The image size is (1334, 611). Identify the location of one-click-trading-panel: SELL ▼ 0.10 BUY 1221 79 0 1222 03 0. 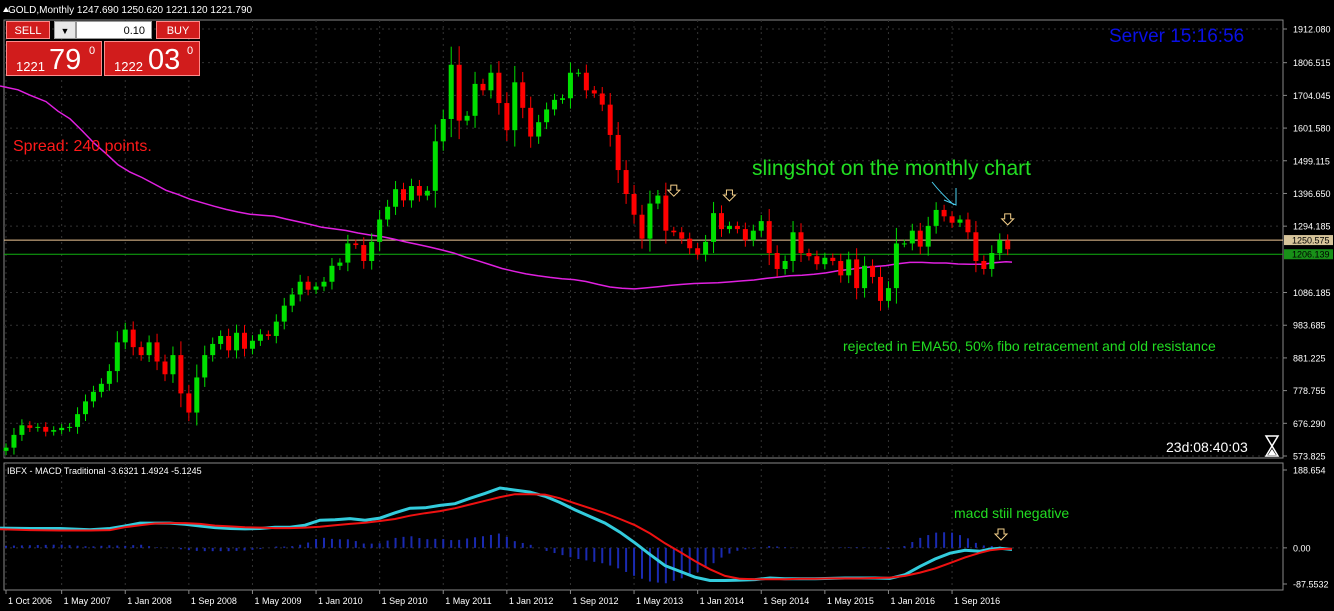
(103, 48).